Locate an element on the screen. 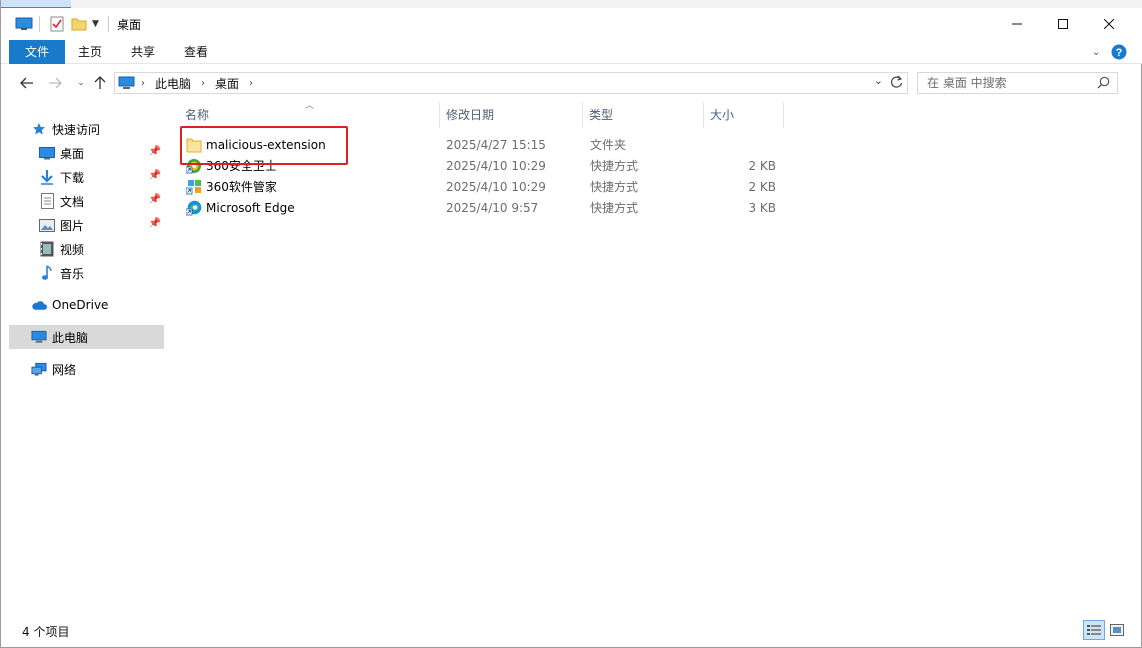 This screenshot has height=648, width=1142. details-view-button is located at coordinates (1094, 630).